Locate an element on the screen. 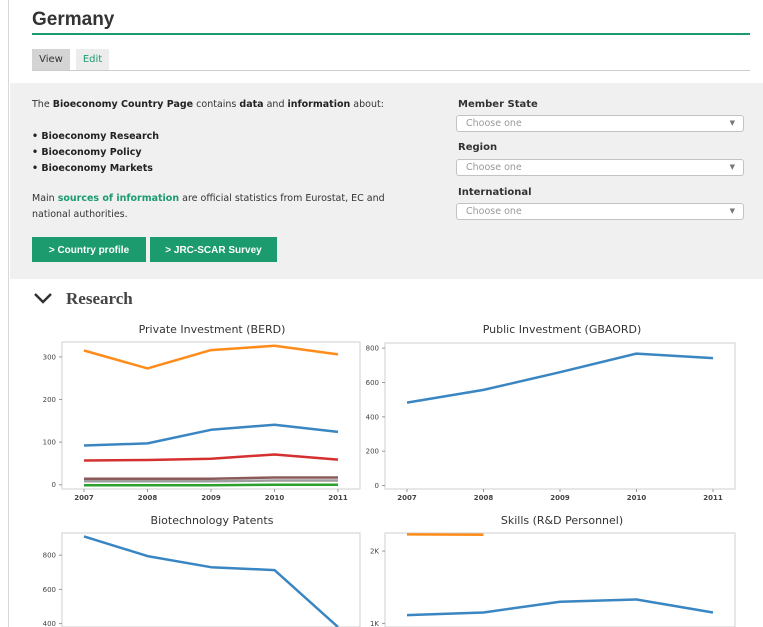 This screenshot has width=763, height=627. country-profile-button: > Country profile is located at coordinates (89, 249).